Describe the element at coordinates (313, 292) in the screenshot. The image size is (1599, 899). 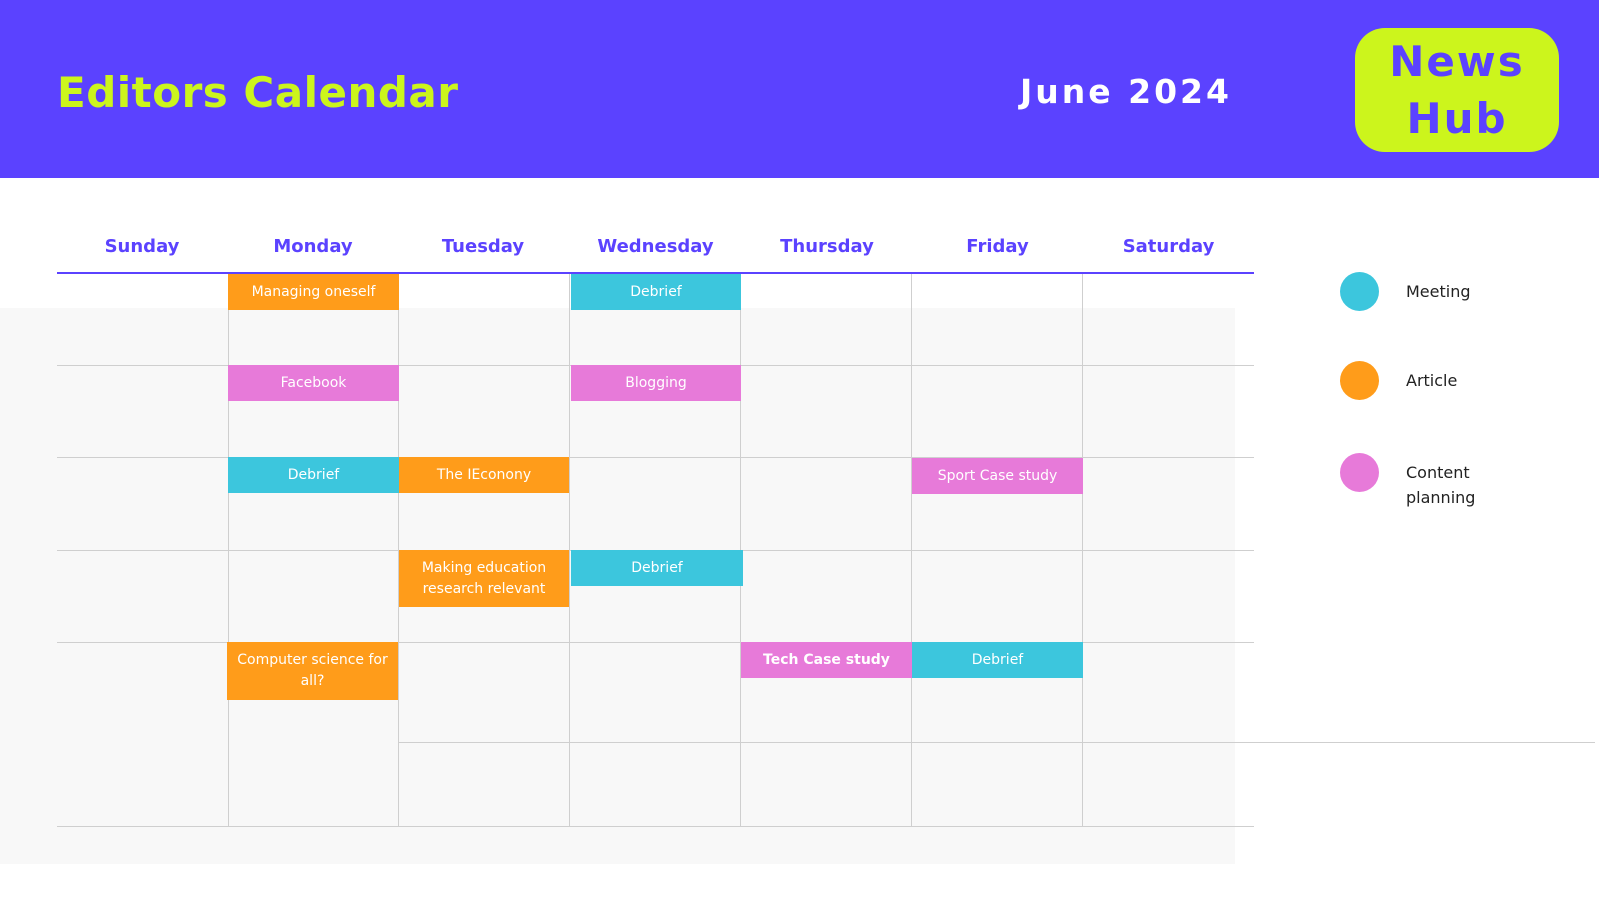
I see `event-managing-oneself: Managing oneself` at that location.